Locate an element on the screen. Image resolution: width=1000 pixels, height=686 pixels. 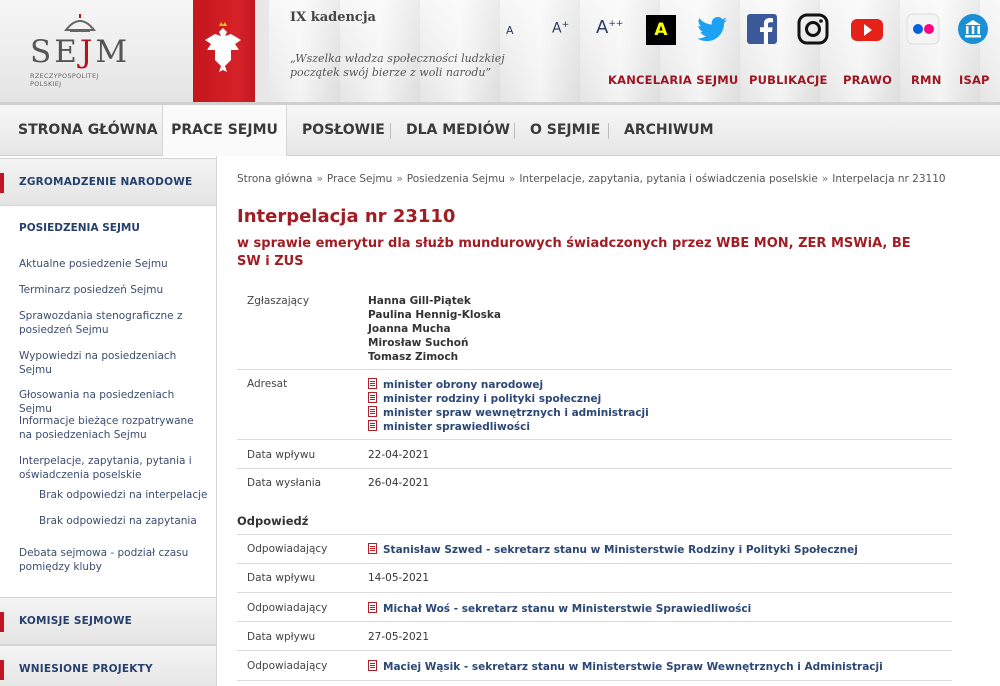
kadencja-label: IX kadencja is located at coordinates (333, 17).